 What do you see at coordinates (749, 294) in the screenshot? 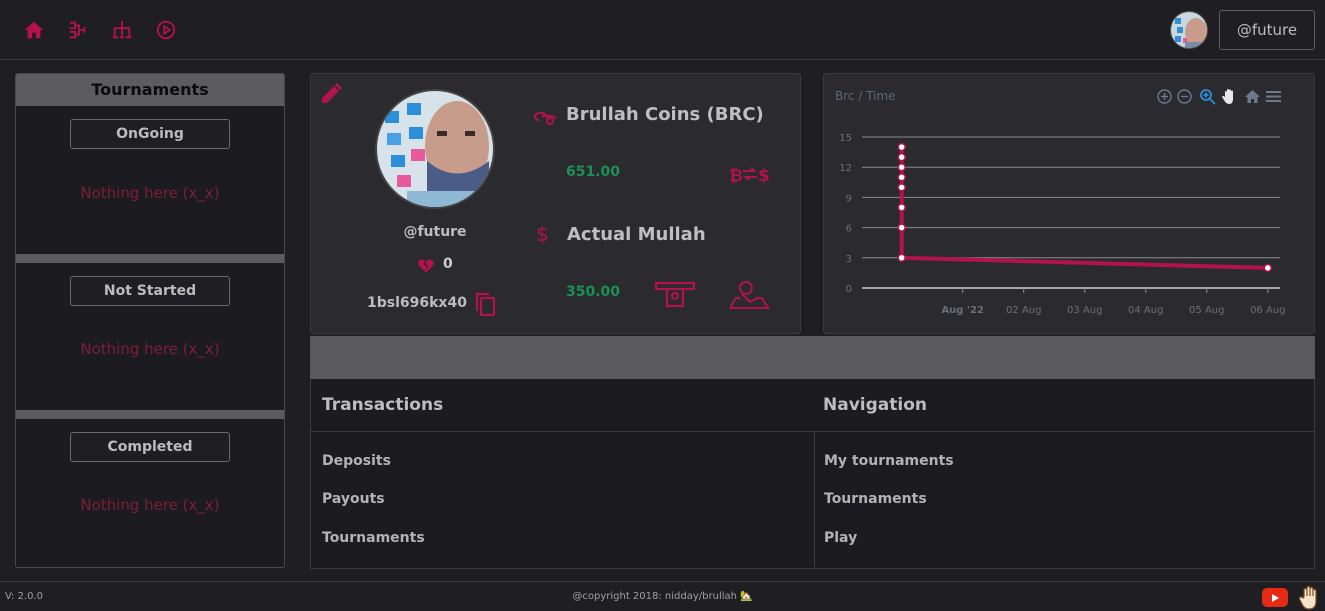
I see `deposit-money-icon` at bounding box center [749, 294].